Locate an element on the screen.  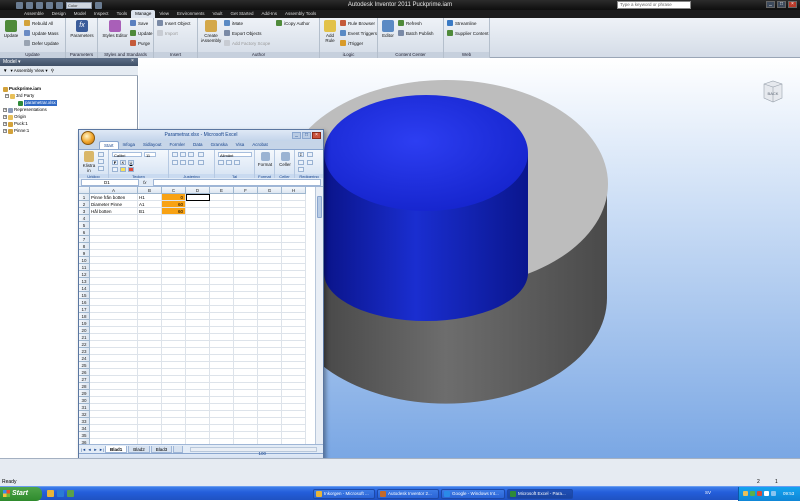
tree-item-3rd-party: − 3rd Party is located at coordinates (19, 96).